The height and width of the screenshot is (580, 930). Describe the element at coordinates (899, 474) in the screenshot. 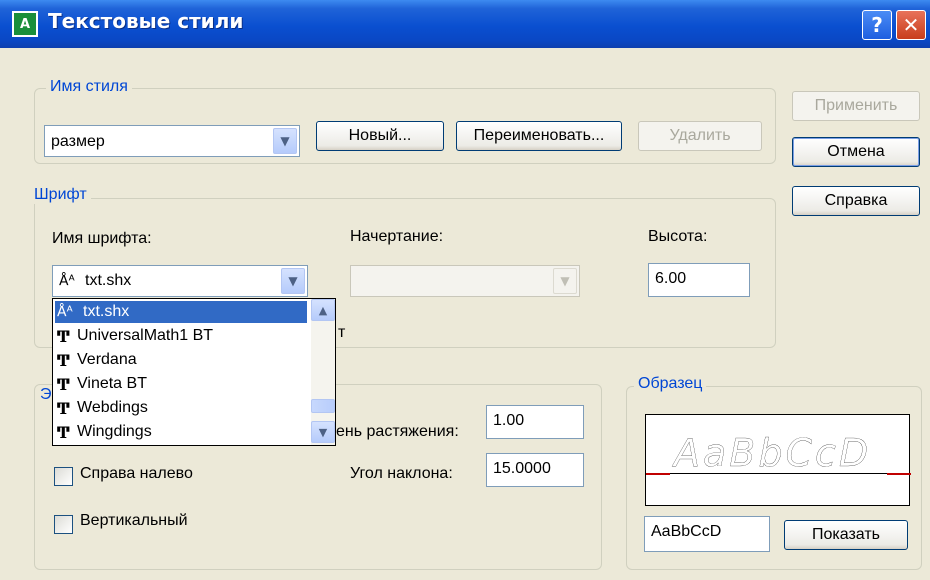

I see `preview-baseline-right` at that location.